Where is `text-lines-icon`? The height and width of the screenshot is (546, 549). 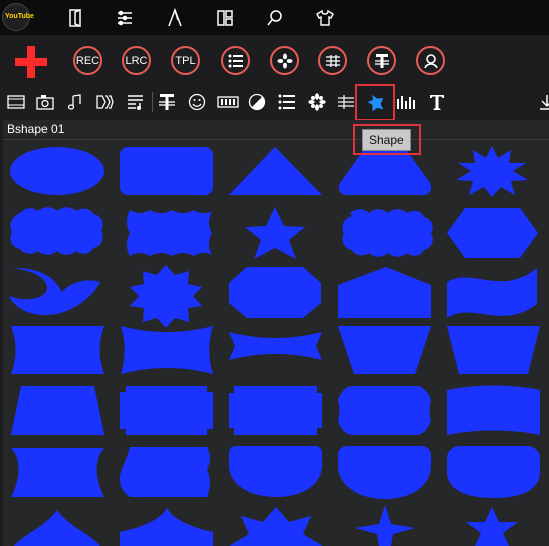
text-lines-icon is located at coordinates (167, 102).